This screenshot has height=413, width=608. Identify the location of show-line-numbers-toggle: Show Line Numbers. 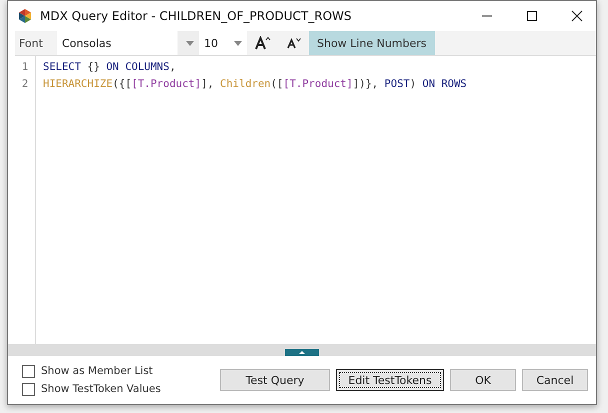
(372, 43).